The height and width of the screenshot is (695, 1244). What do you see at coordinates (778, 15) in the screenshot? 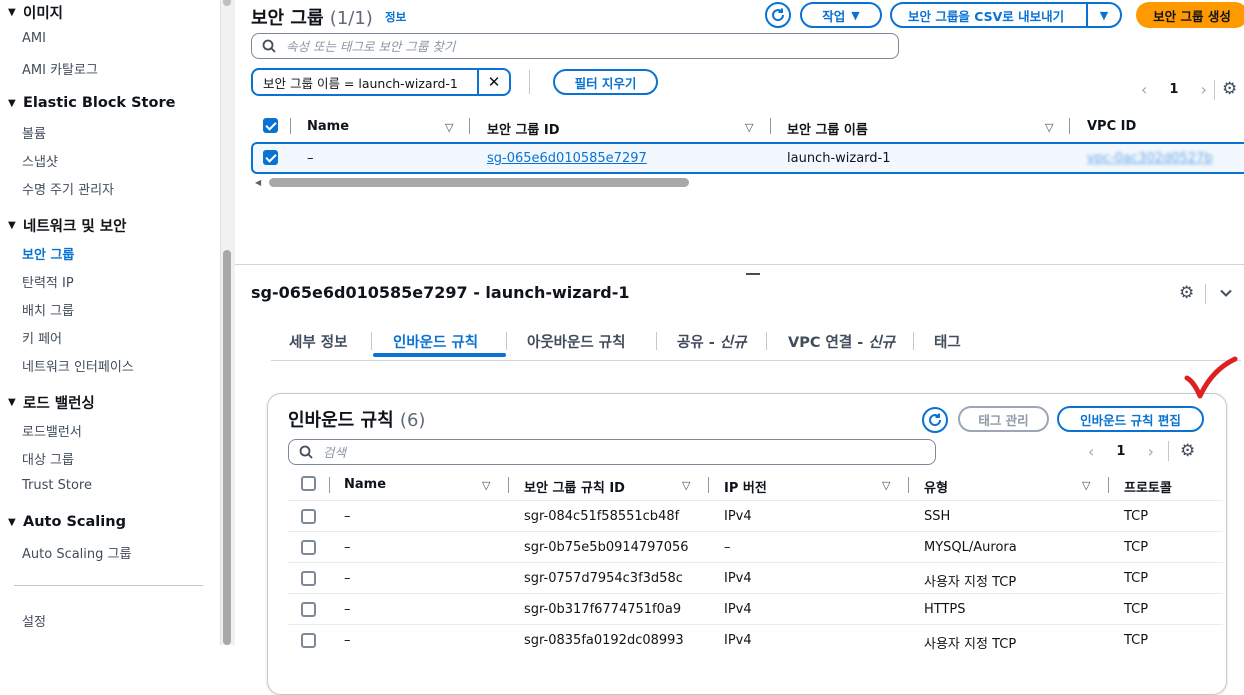
I see `refresh-button` at bounding box center [778, 15].